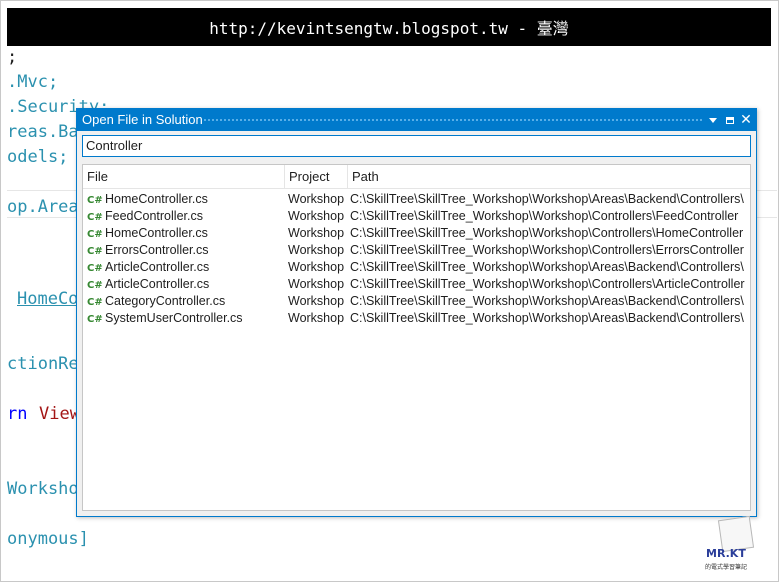  What do you see at coordinates (48, 539) in the screenshot?
I see `code-line: onymous]` at bounding box center [48, 539].